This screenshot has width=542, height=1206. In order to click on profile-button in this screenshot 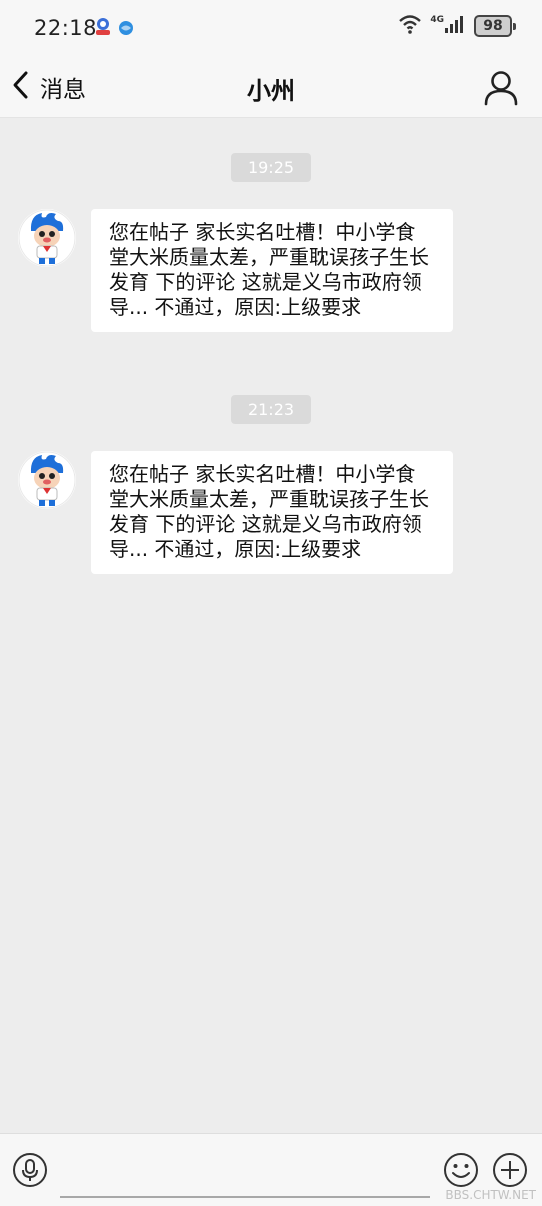, I will do `click(501, 87)`.